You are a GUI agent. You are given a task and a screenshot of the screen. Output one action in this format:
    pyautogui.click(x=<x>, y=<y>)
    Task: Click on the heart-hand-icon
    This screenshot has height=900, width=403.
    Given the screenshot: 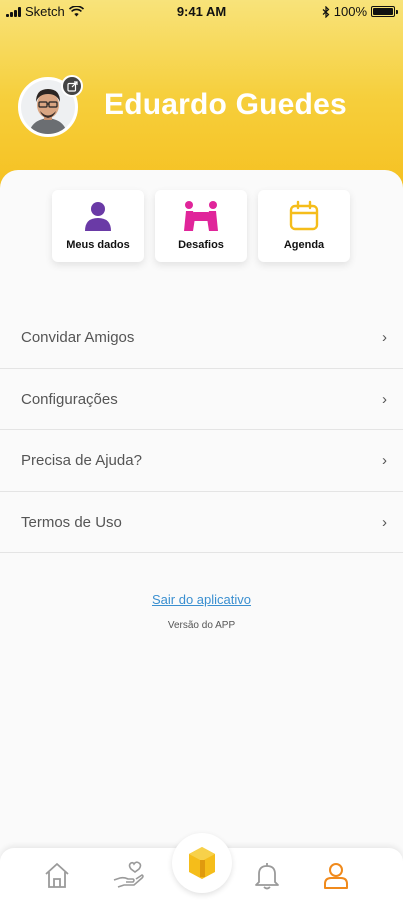 What is the action you would take?
    pyautogui.click(x=128, y=874)
    